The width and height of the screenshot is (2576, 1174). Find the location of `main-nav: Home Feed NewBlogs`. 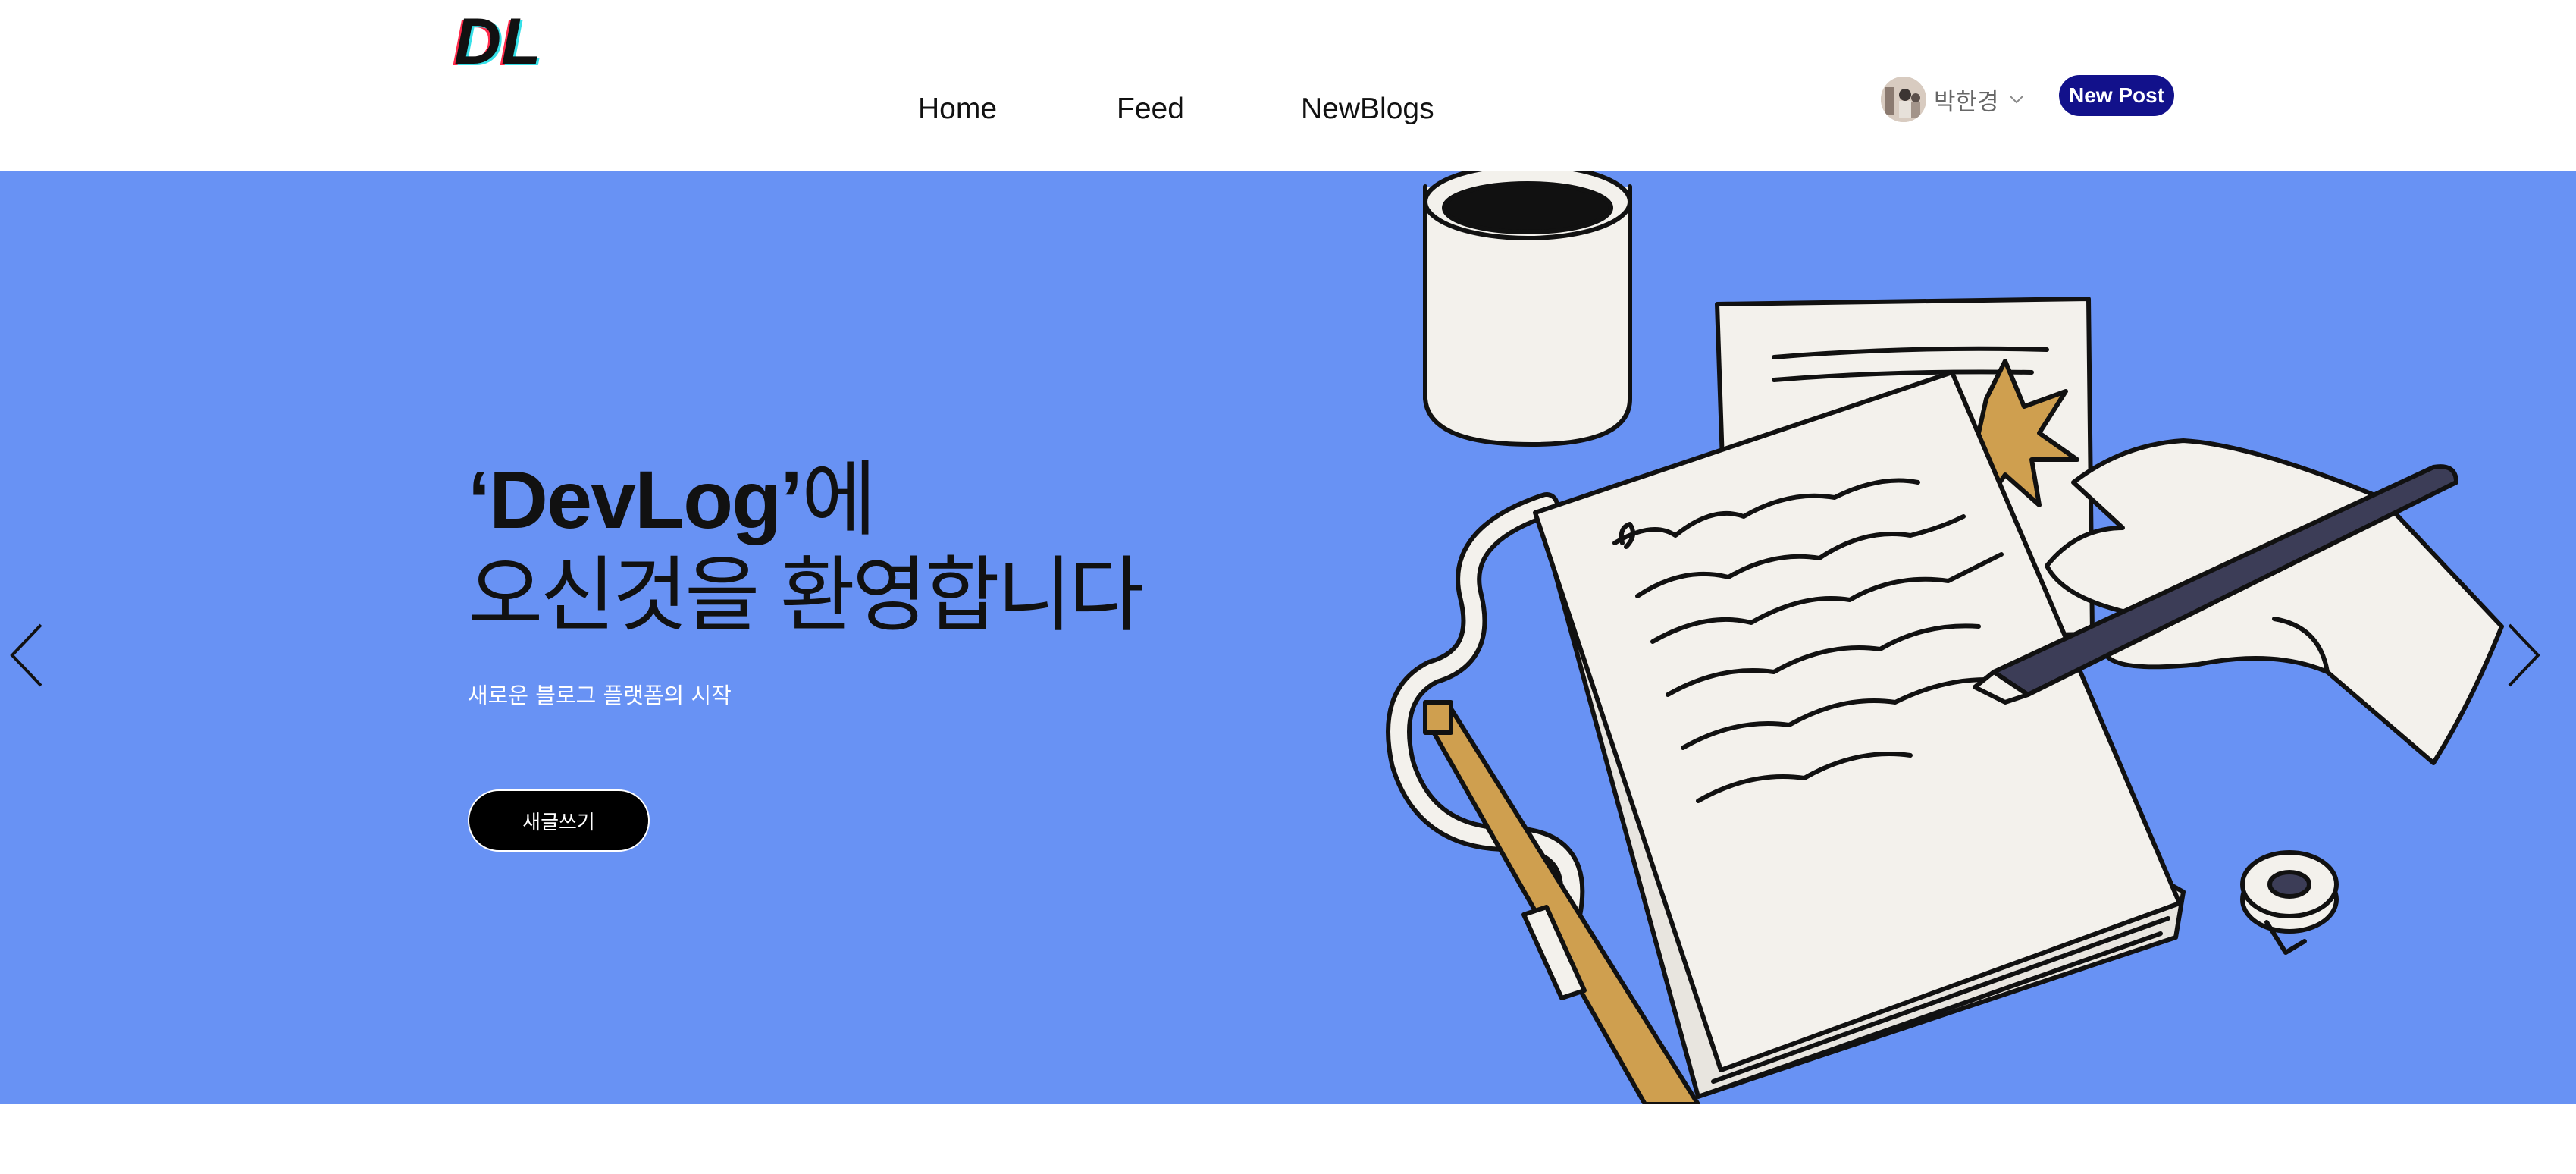

main-nav: Home Feed NewBlogs is located at coordinates (1288, 115).